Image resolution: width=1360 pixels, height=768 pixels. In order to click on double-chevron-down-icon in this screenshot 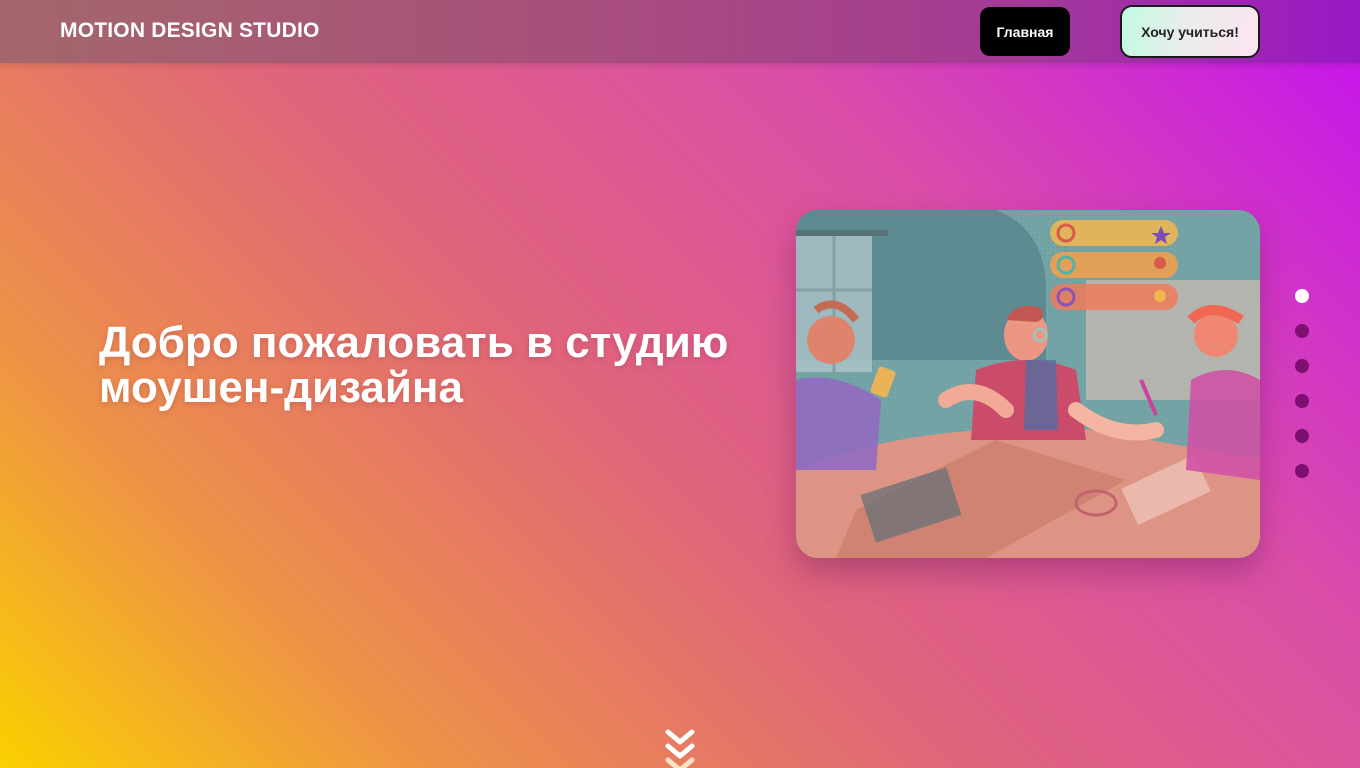, I will do `click(680, 748)`.